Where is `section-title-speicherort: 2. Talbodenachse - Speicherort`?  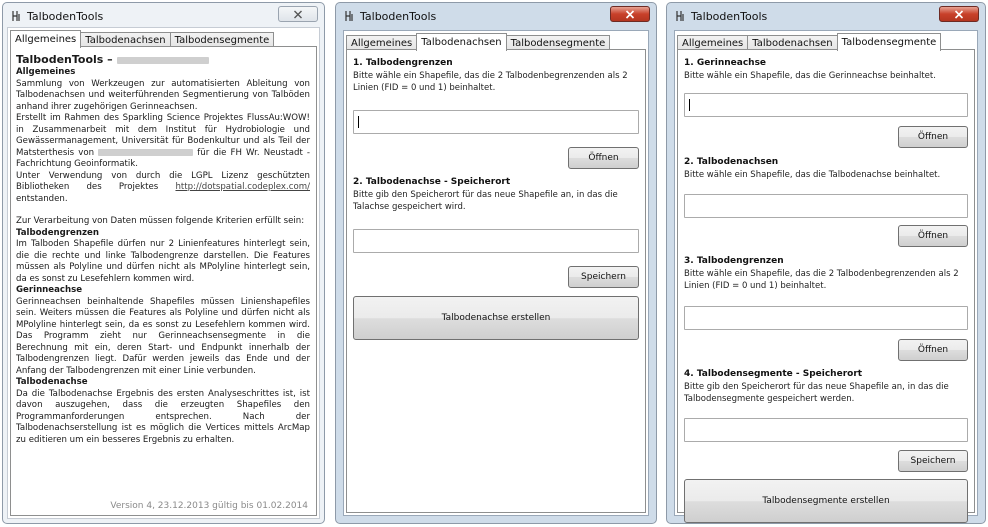 section-title-speicherort: 2. Talbodenachse - Speicherort is located at coordinates (432, 182).